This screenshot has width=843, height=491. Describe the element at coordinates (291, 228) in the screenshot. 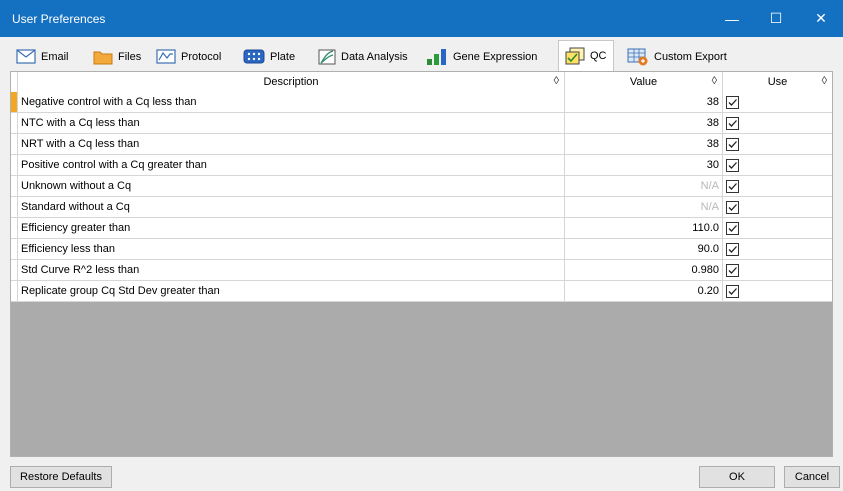

I see `description-cell: Efficiency greater than` at that location.